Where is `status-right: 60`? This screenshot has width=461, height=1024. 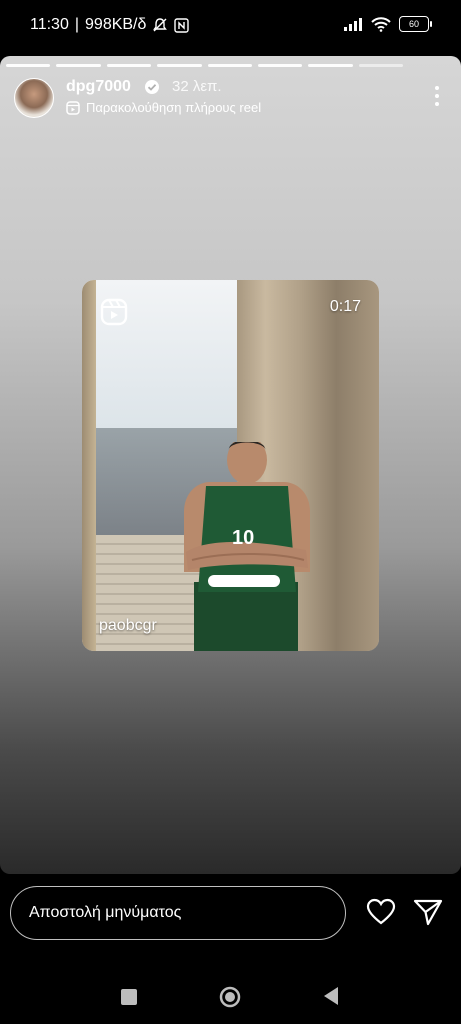
status-right: 60 is located at coordinates (387, 24).